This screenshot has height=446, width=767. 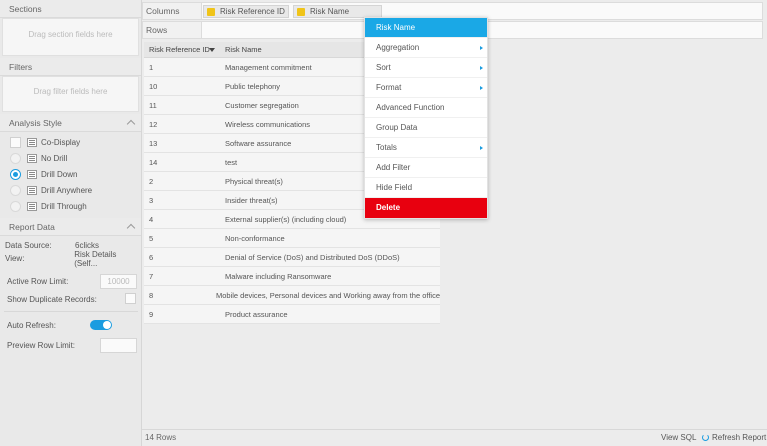 I want to click on menu-item-delete: Delete, so click(x=426, y=208).